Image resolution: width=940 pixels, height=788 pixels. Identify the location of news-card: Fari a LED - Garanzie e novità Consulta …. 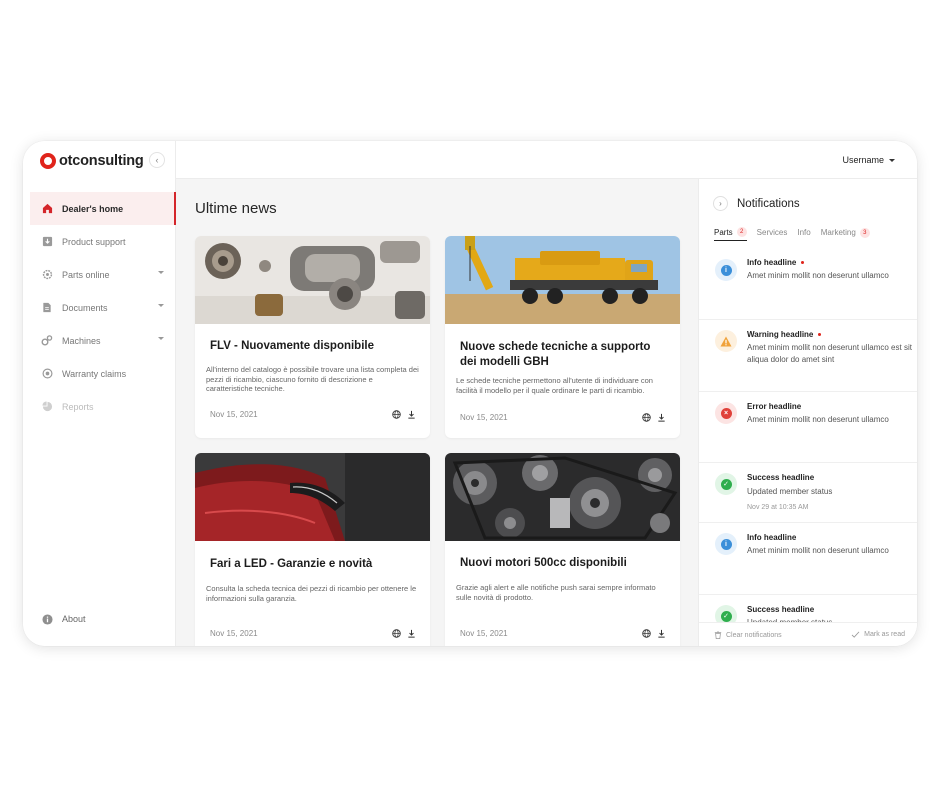
(312, 549).